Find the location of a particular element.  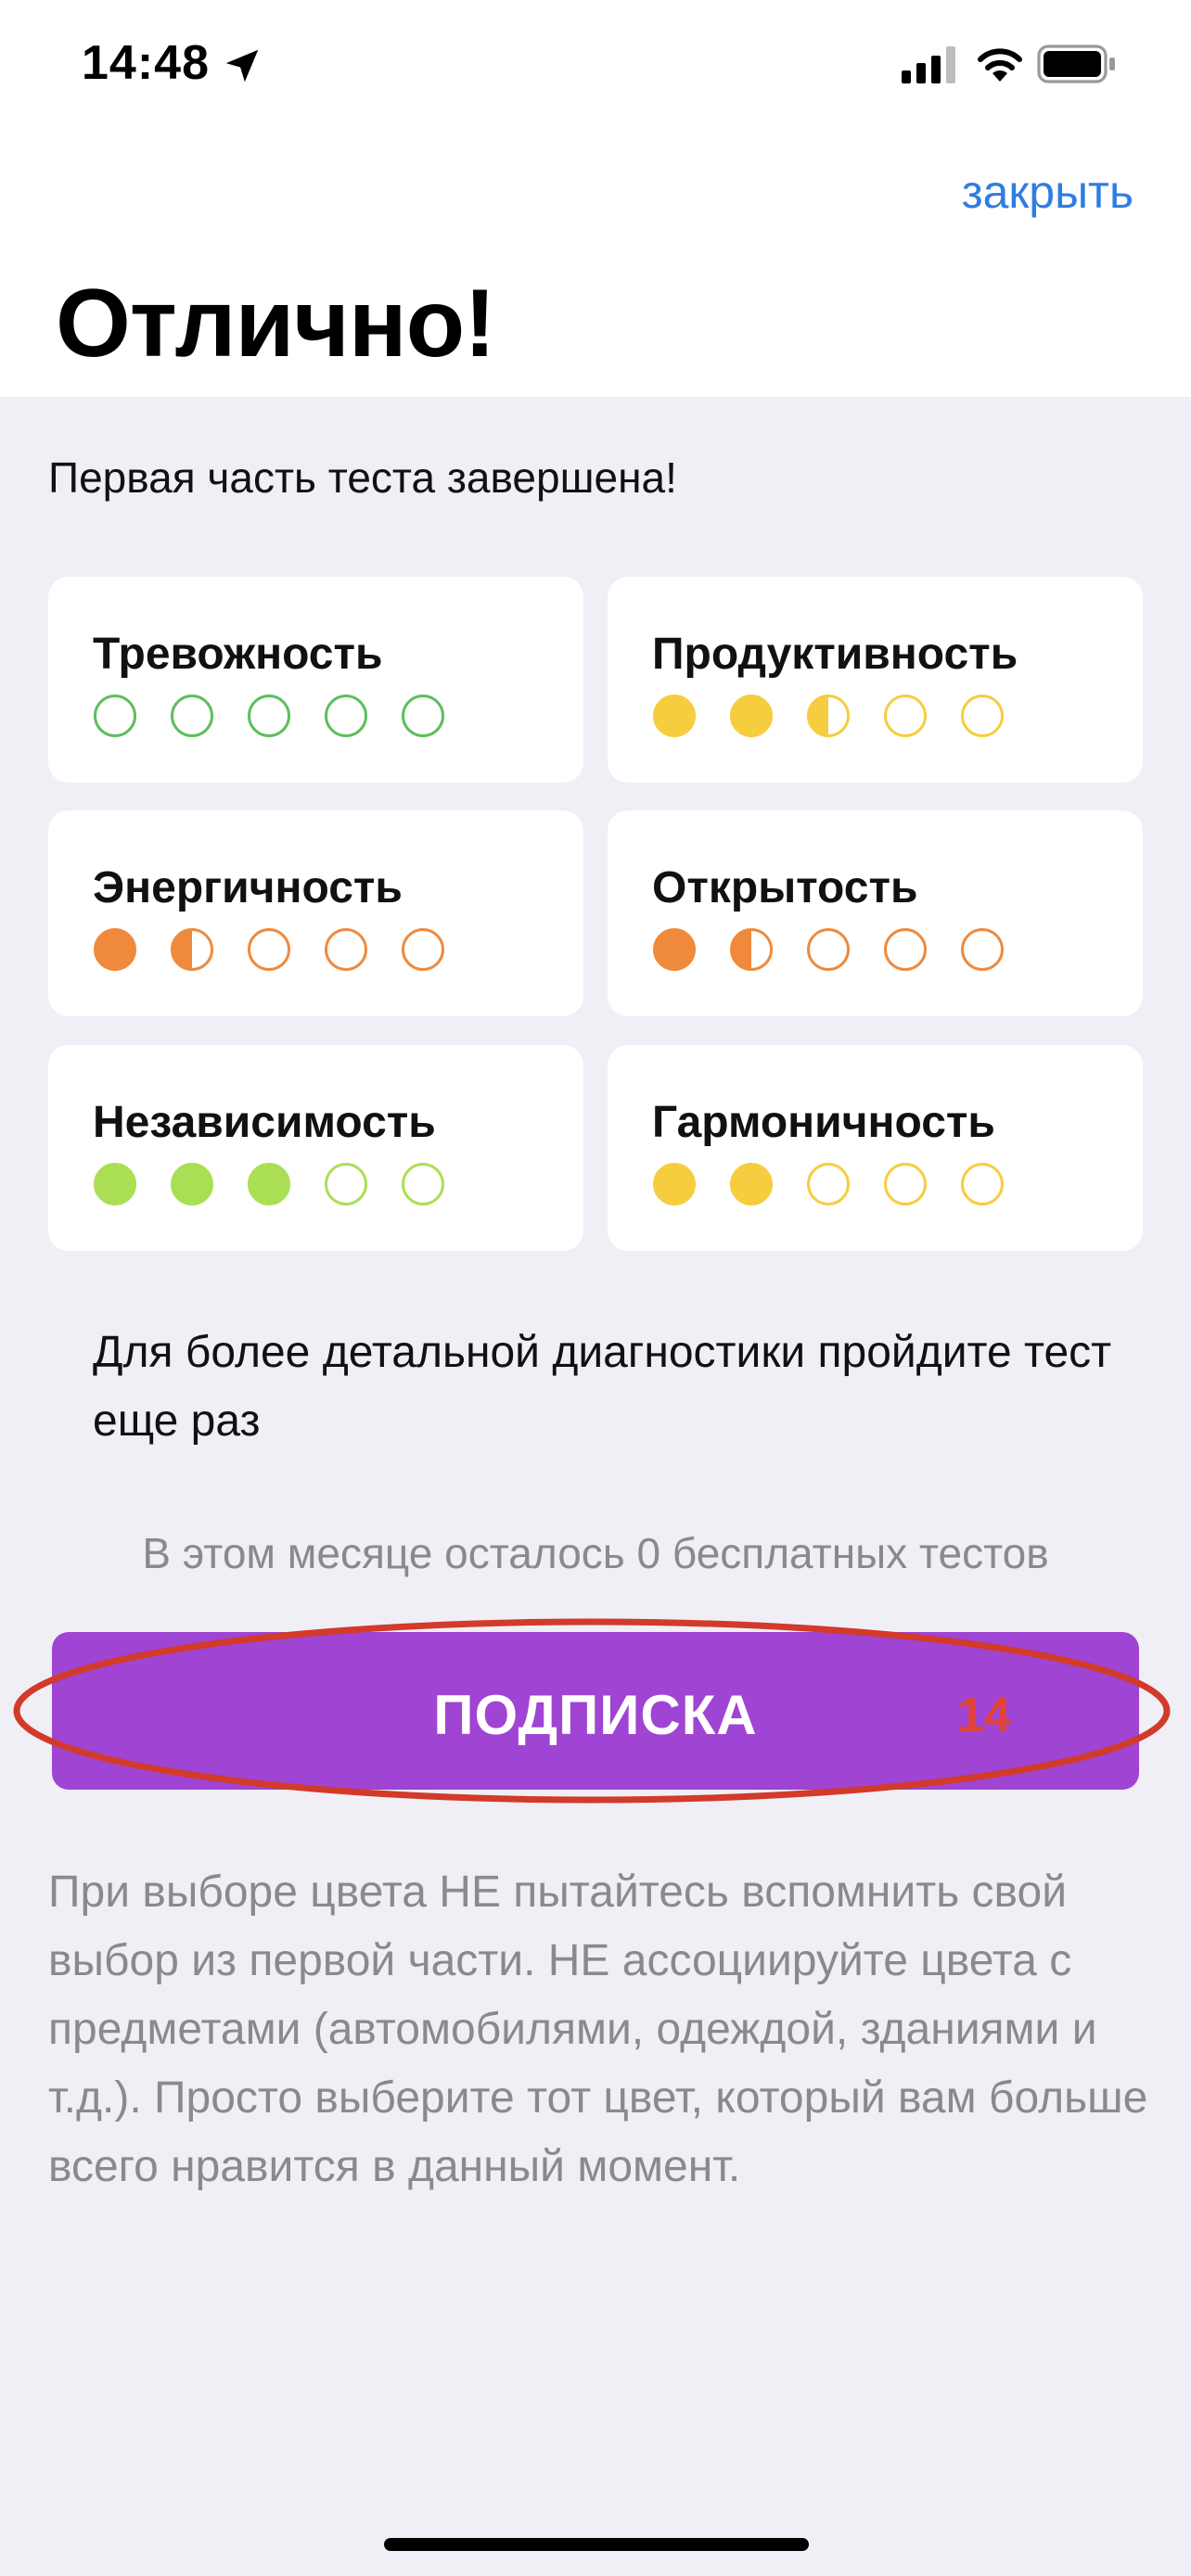

trait-label: Независимость is located at coordinates (264, 1123).